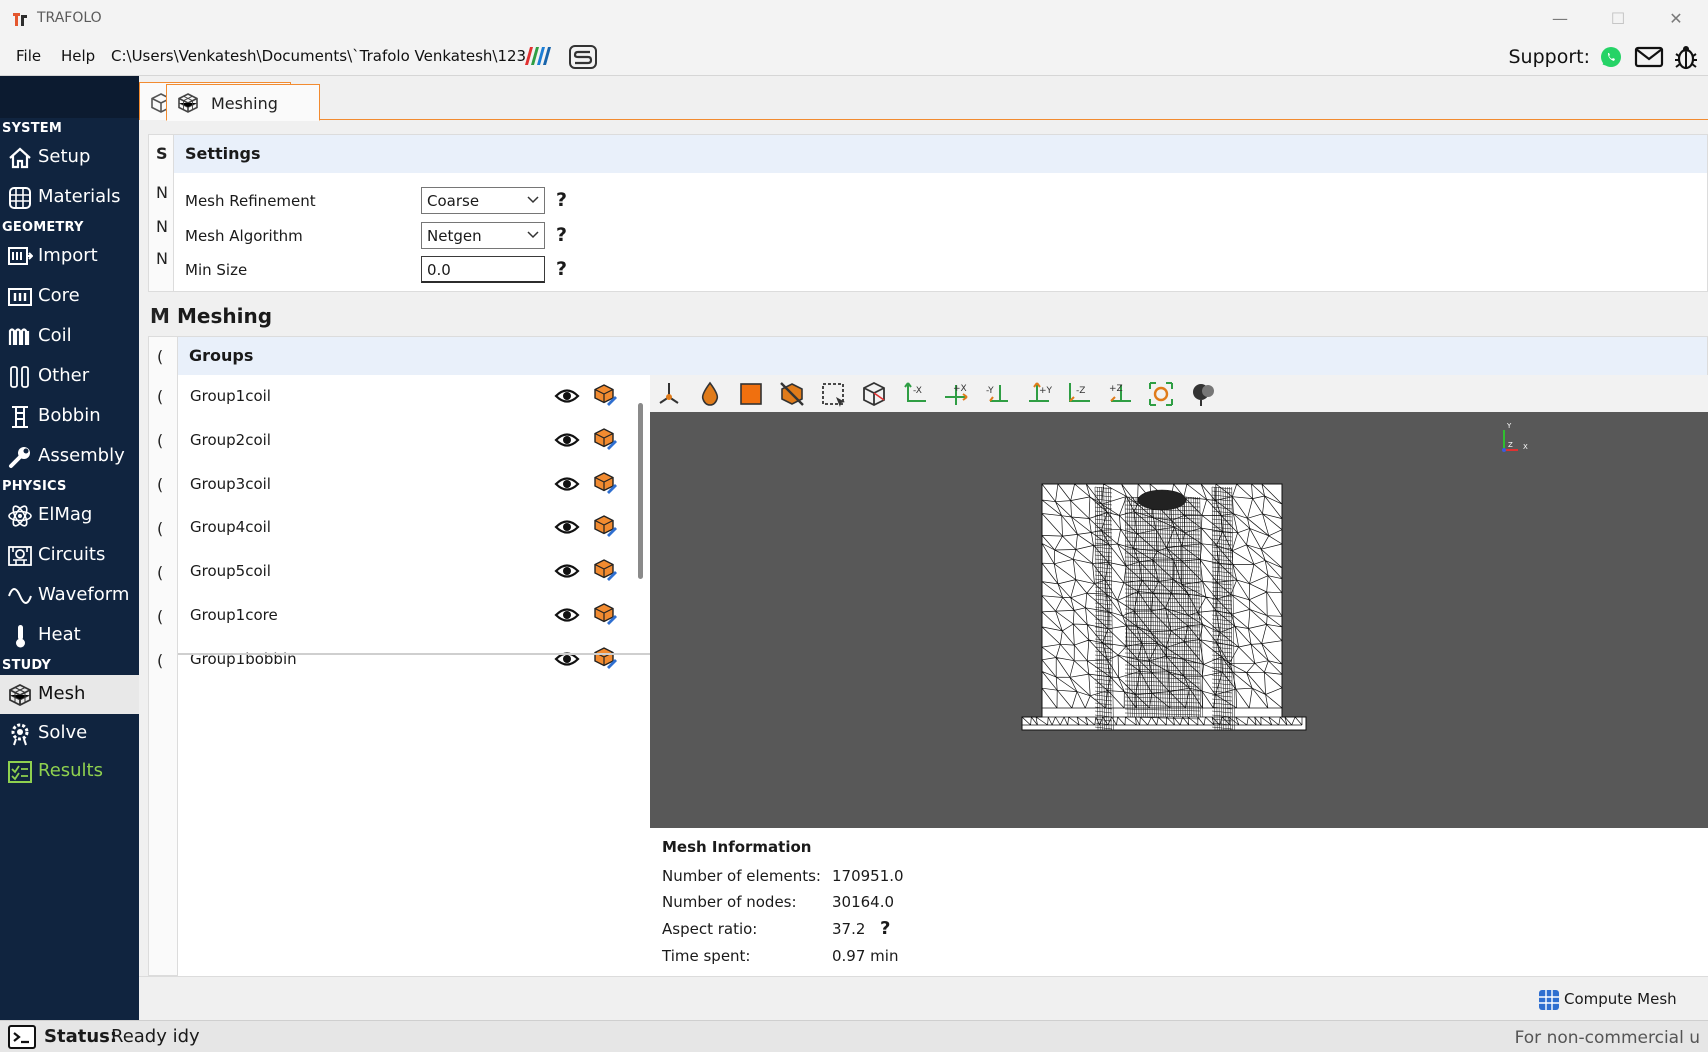  Describe the element at coordinates (78, 56) in the screenshot. I see `menu-help: Help` at that location.